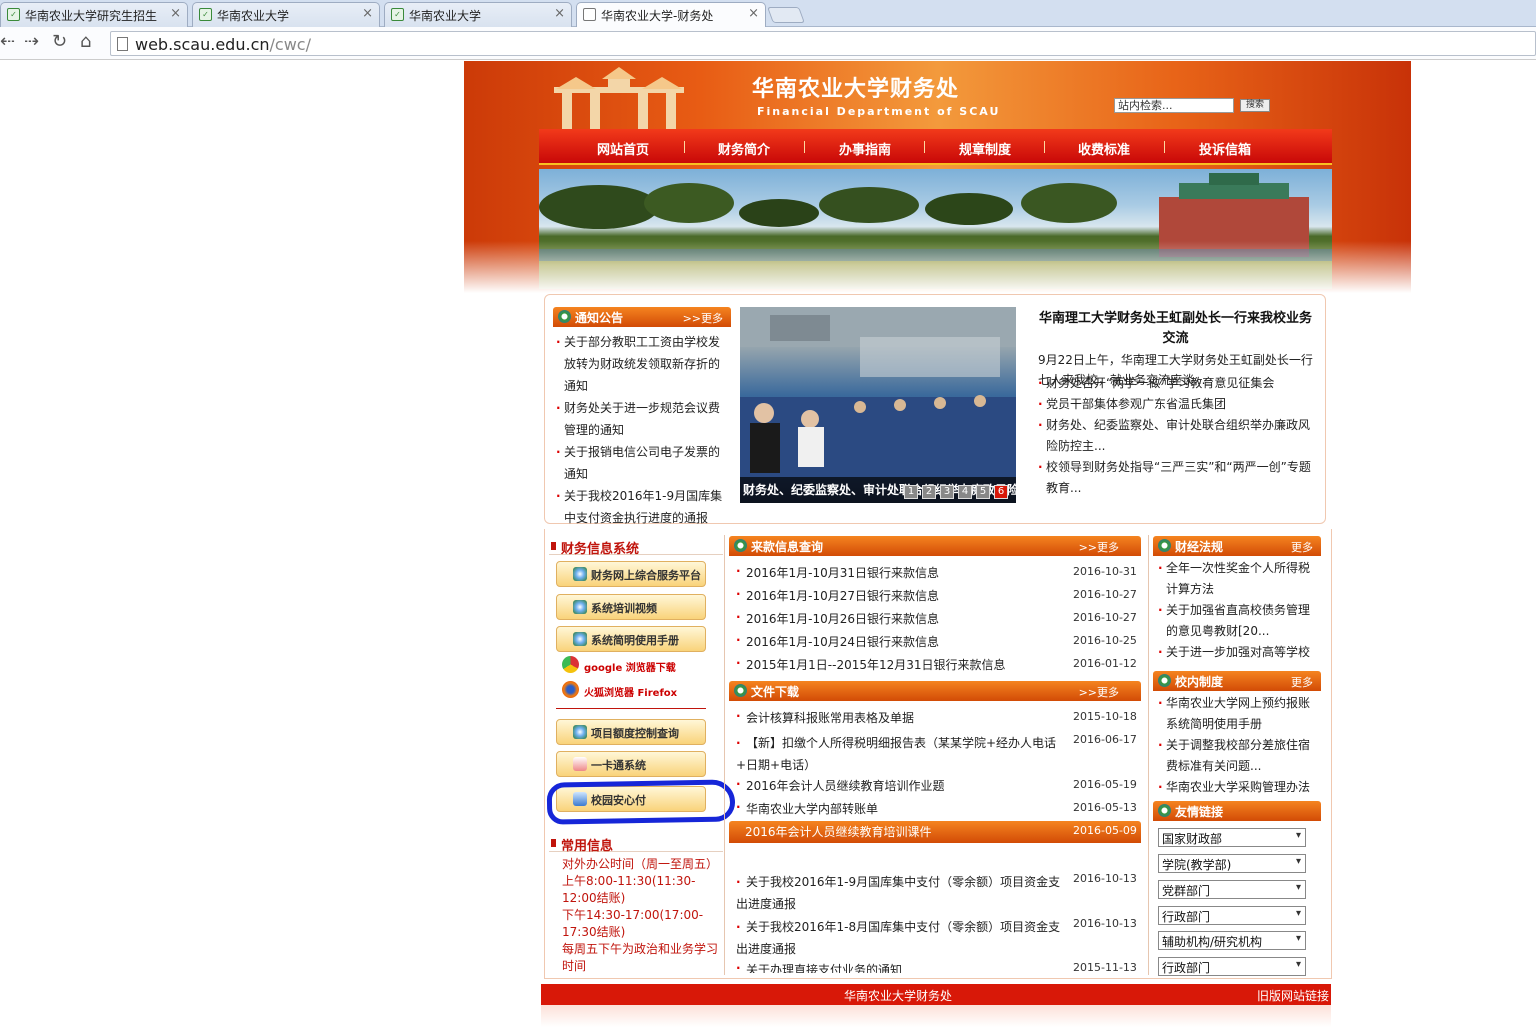 The width and height of the screenshot is (1536, 1027). What do you see at coordinates (570, 689) in the screenshot?
I see `firefox-icon` at bounding box center [570, 689].